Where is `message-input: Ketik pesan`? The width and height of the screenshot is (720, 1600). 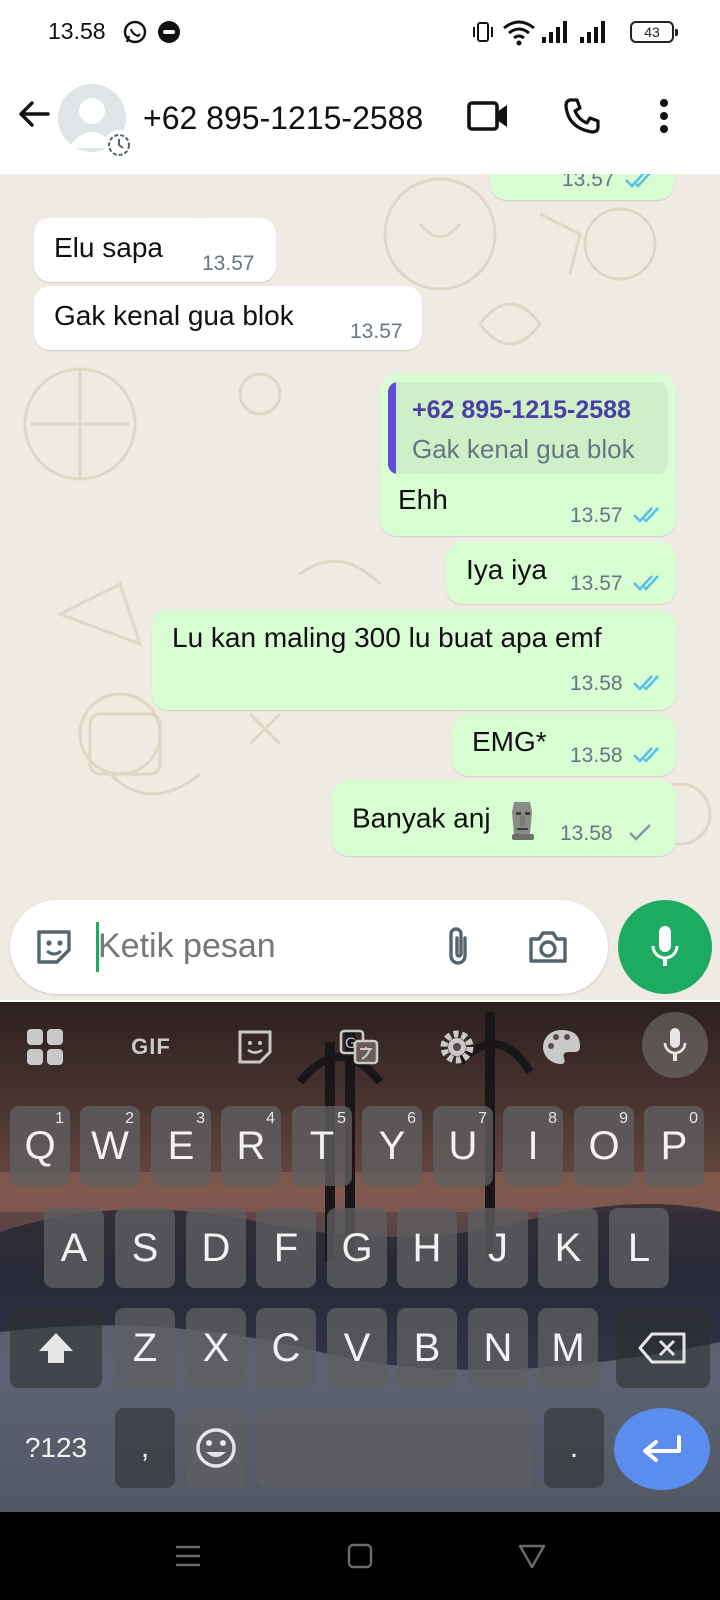
message-input: Ketik pesan is located at coordinates (309, 947).